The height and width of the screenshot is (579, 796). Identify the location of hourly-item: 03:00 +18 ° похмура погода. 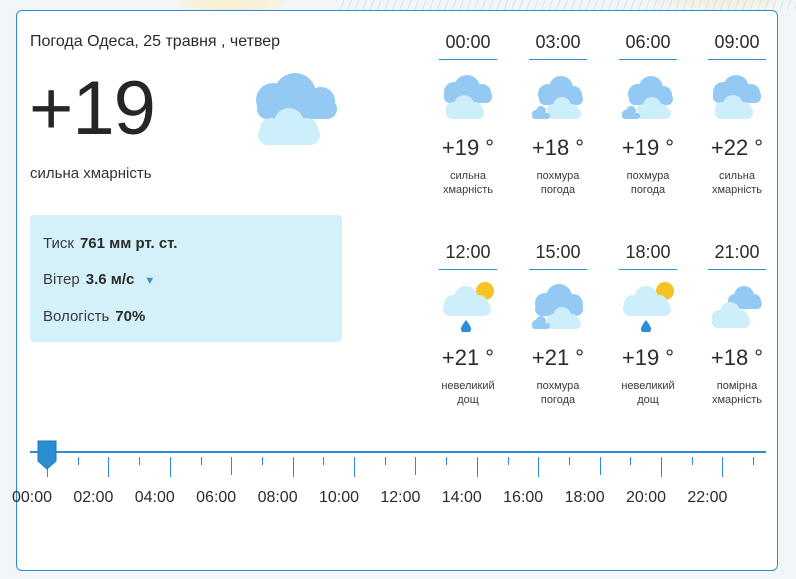
(558, 113).